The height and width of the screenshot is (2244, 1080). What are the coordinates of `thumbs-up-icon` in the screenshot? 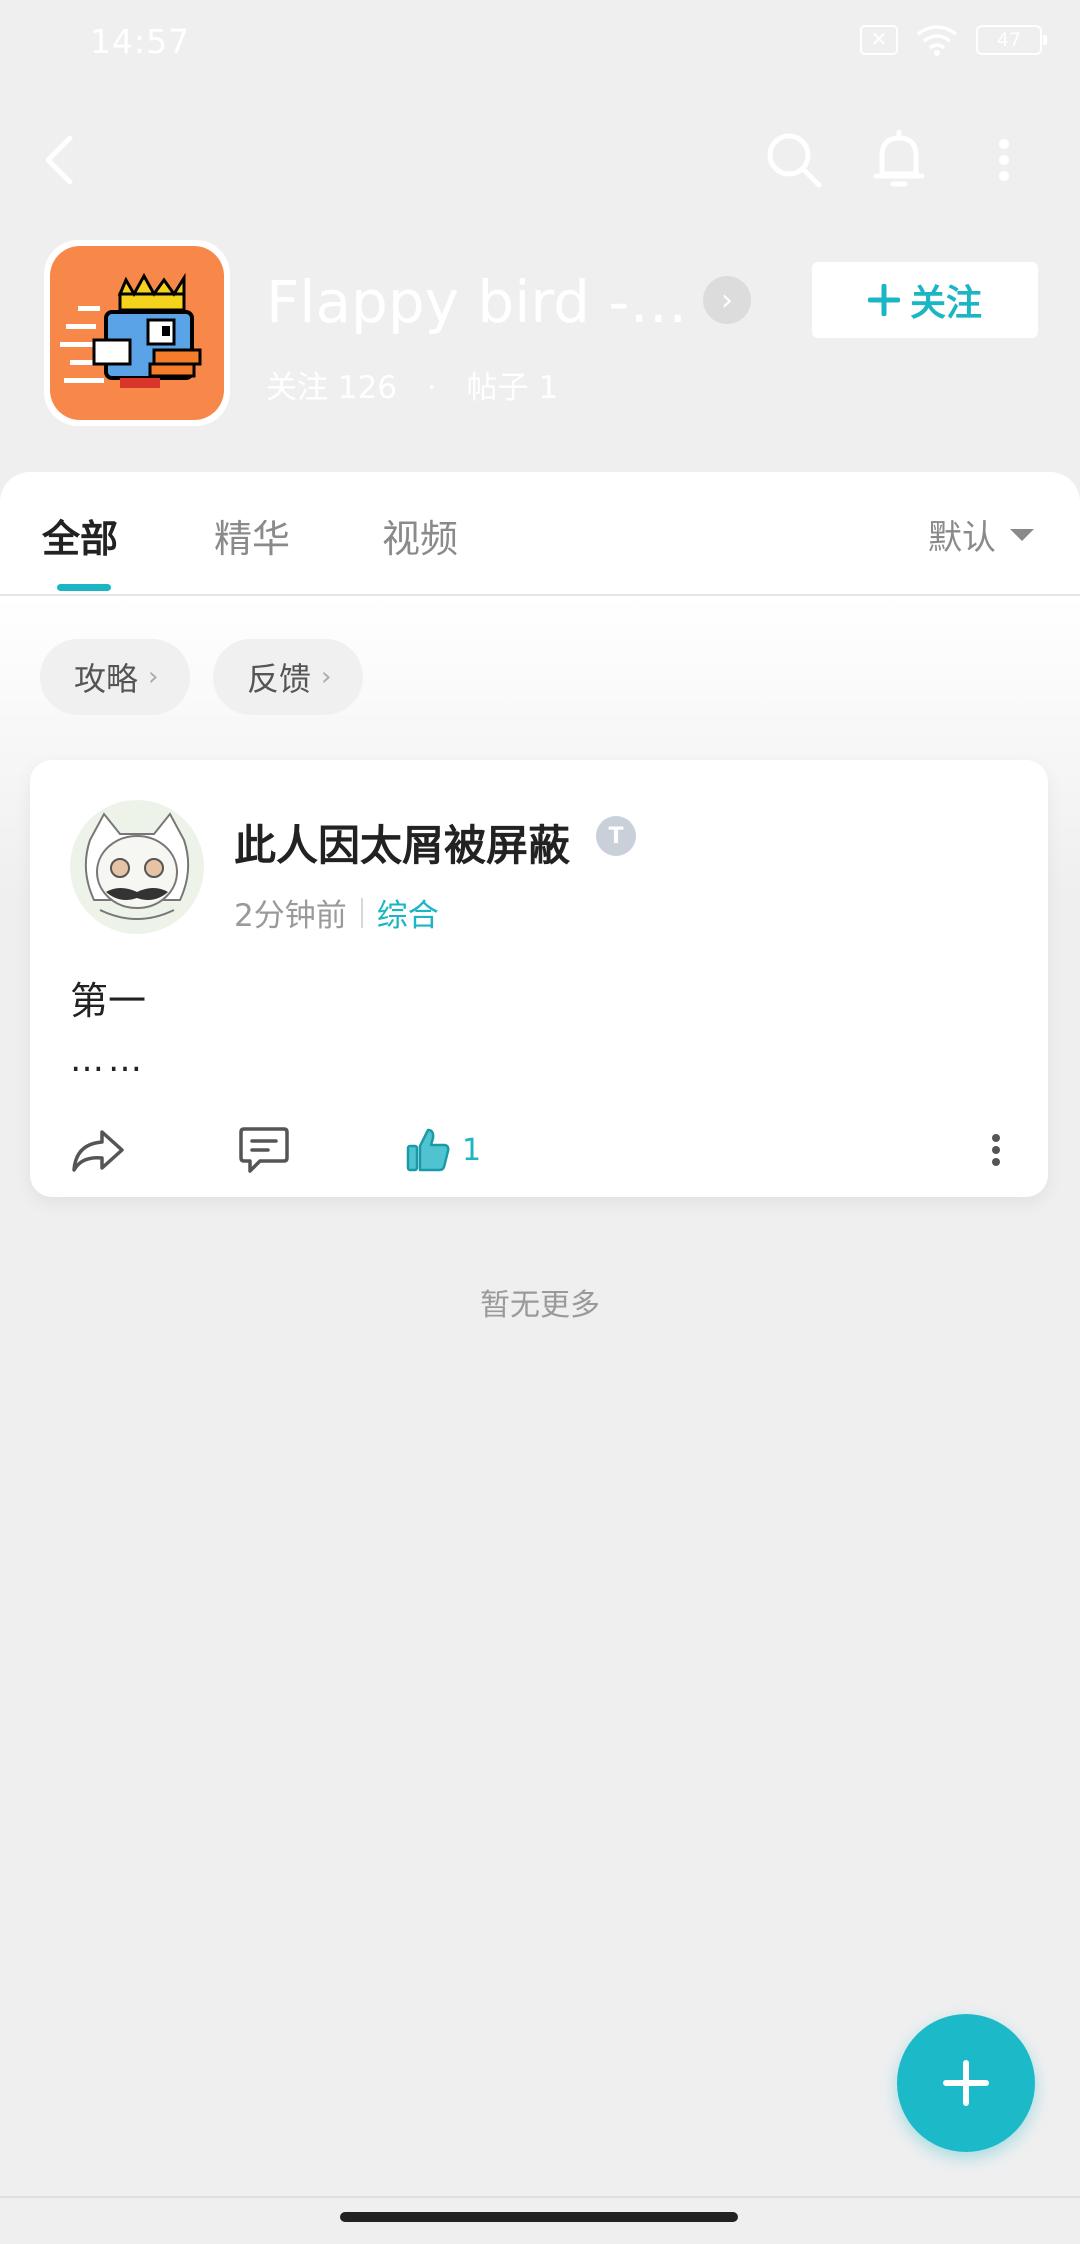 It's located at (428, 1150).